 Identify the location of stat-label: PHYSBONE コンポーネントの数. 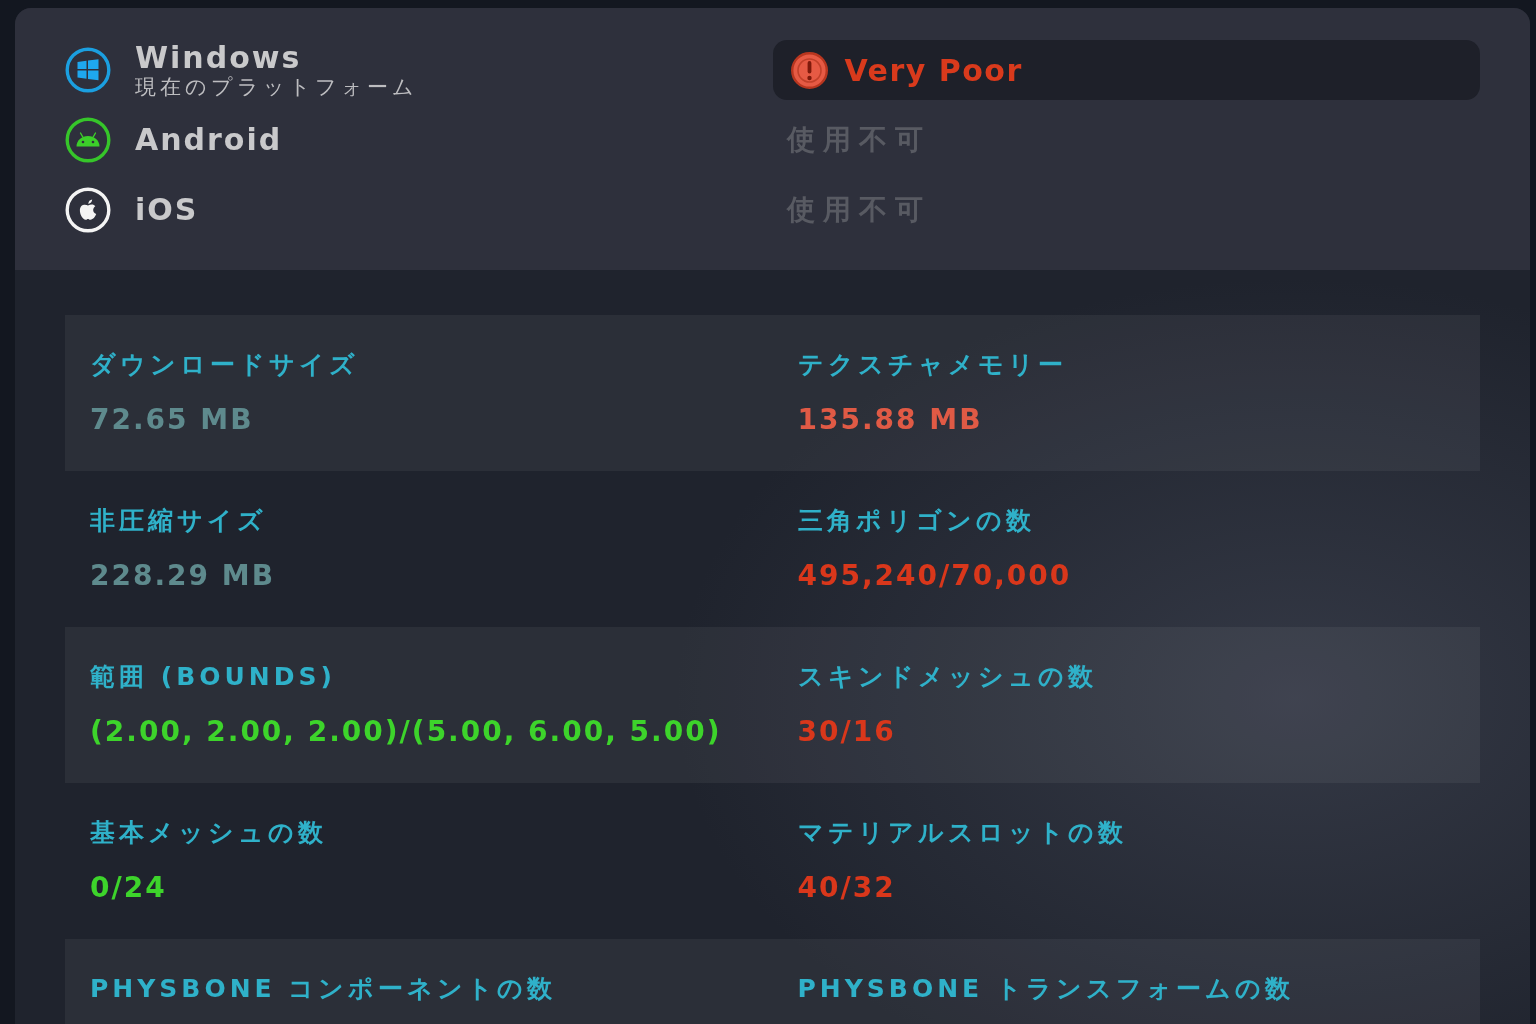
(323, 989).